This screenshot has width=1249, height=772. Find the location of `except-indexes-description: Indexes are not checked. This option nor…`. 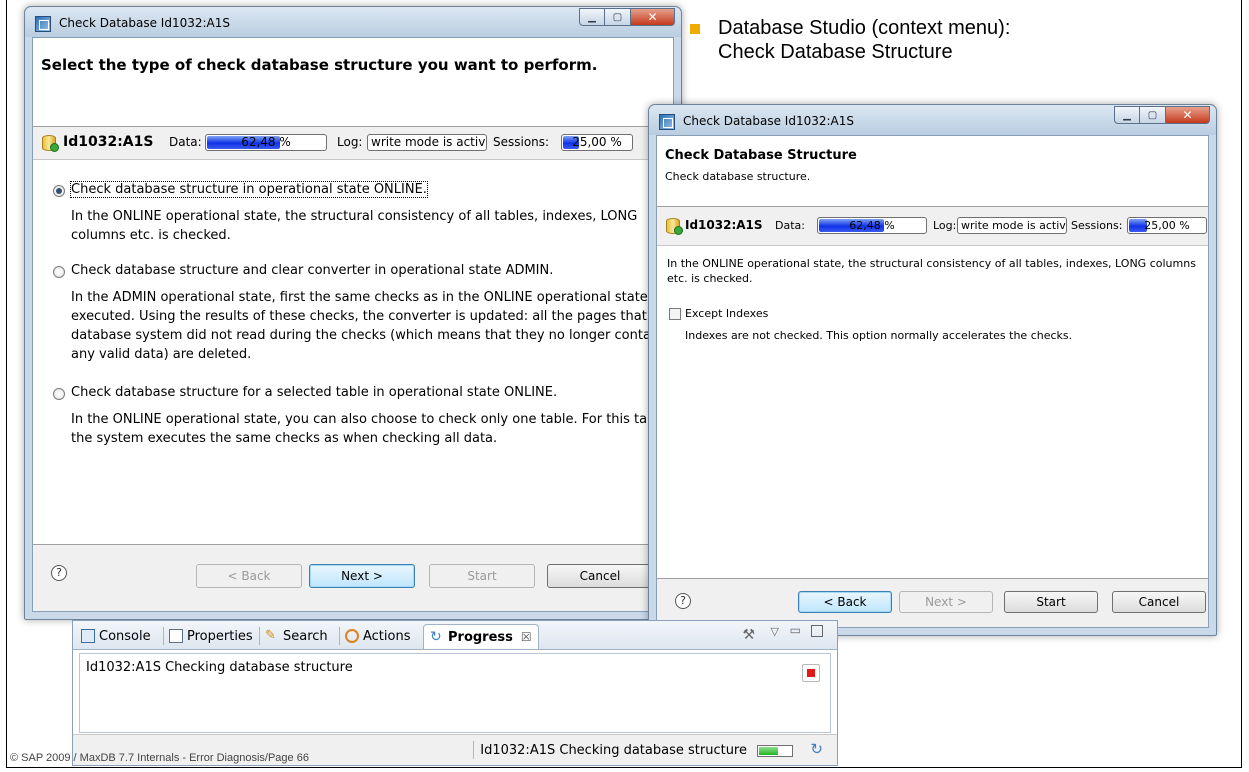

except-indexes-description: Indexes are not checked. This option nor… is located at coordinates (879, 335).